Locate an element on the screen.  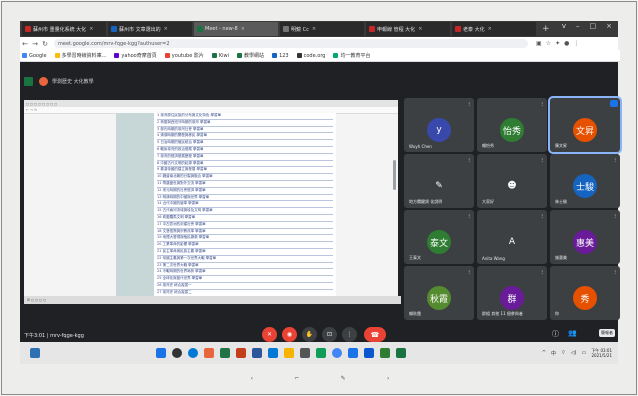
url-input: meet.google.com/mrv-fqge-kgg?authuser=2 is located at coordinates (291, 43).